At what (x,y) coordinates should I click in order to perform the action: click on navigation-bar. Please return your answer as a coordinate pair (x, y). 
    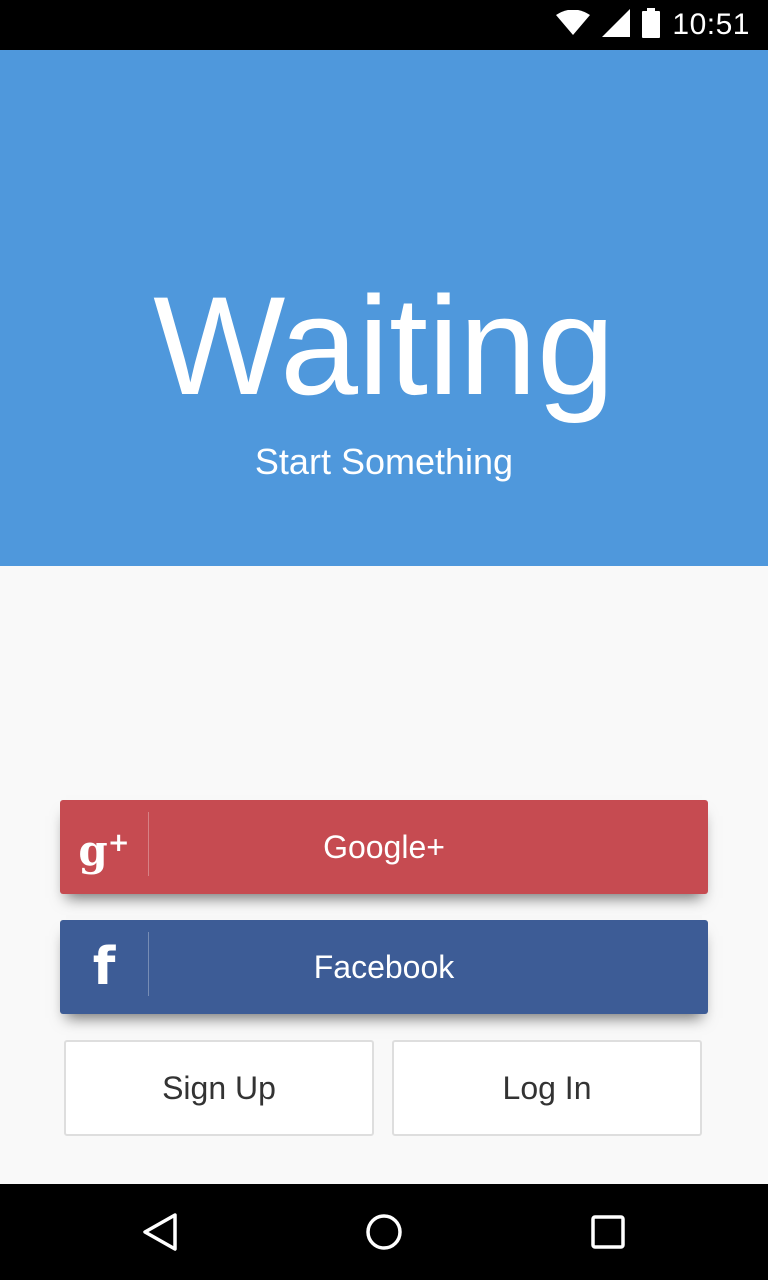
    Looking at the image, I should click on (384, 1232).